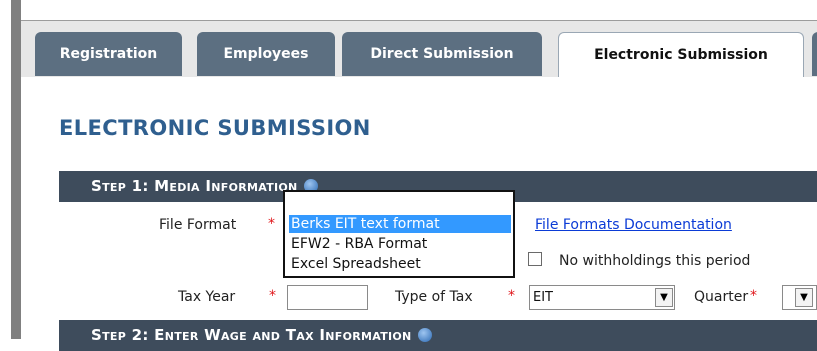 This screenshot has height=351, width=817. What do you see at coordinates (271, 224) in the screenshot?
I see `file-format-required-marker: *` at bounding box center [271, 224].